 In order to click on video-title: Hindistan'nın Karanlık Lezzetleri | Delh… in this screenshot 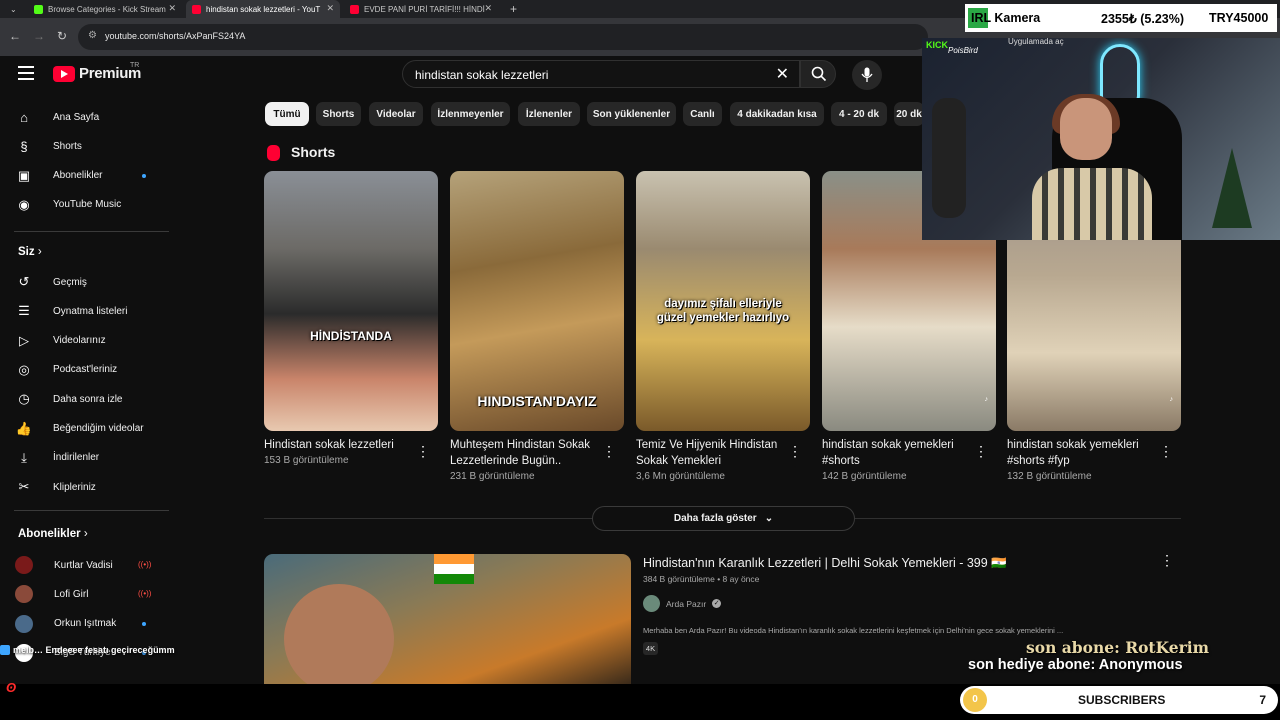, I will do `click(825, 563)`.